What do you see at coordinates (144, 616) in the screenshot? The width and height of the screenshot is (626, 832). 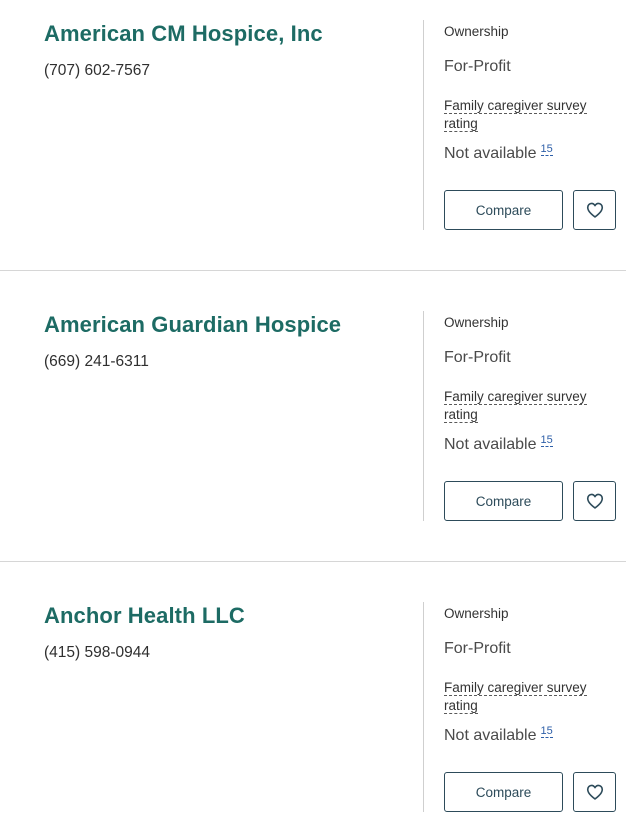 I see `provider-name-link: Anchor Health LLC` at bounding box center [144, 616].